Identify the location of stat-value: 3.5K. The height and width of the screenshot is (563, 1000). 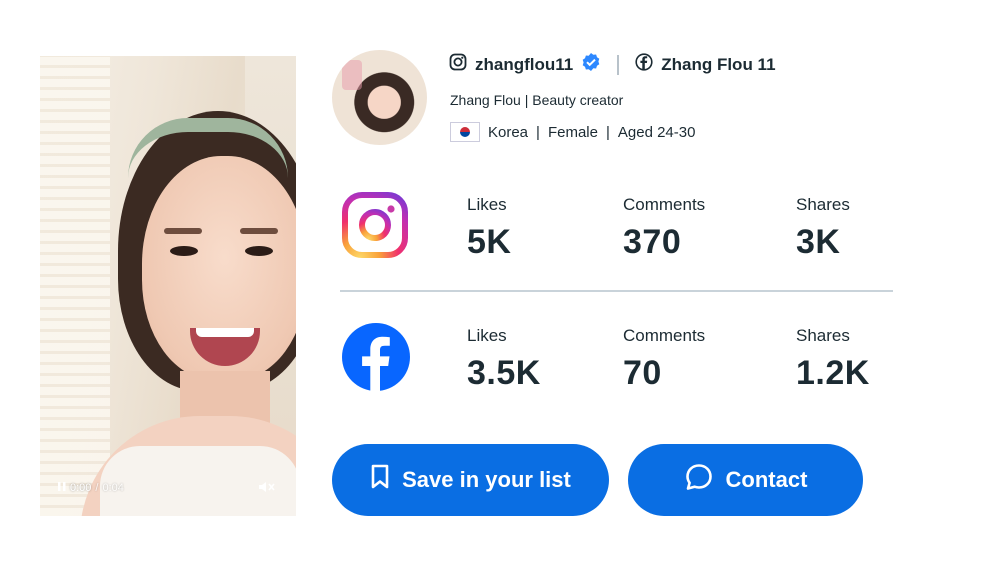
(504, 373).